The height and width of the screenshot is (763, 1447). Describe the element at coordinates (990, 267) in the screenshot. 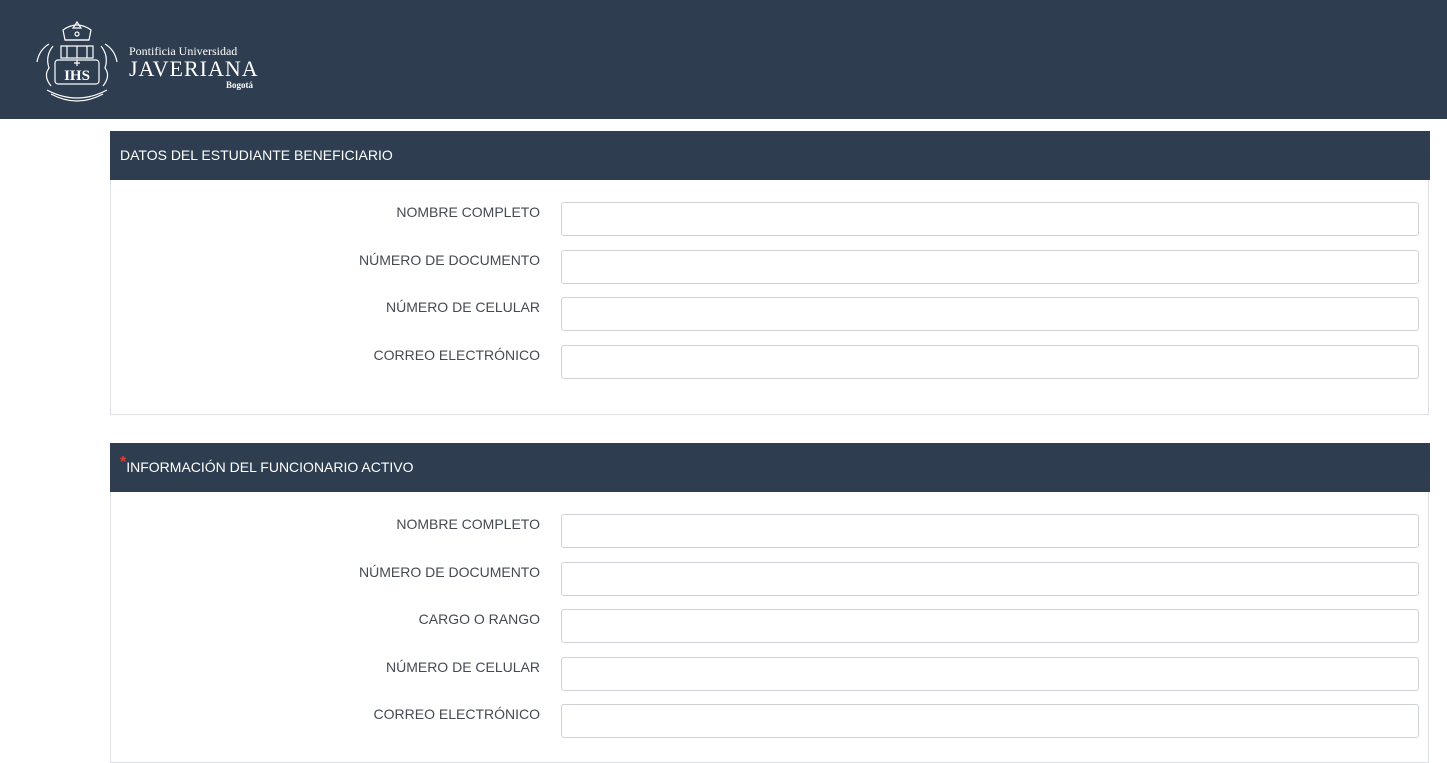

I see `student-document-number-input` at that location.